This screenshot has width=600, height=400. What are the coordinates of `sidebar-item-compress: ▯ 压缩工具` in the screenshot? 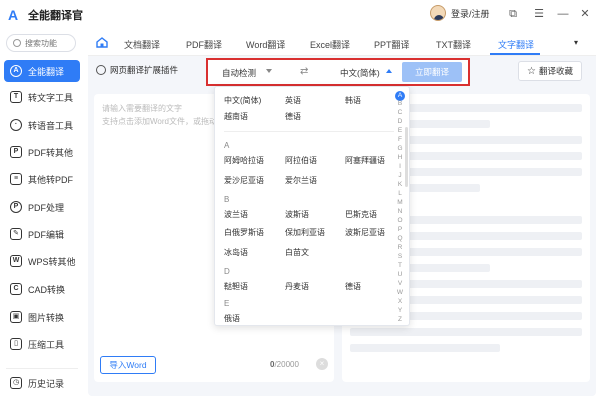 It's located at (42, 344).